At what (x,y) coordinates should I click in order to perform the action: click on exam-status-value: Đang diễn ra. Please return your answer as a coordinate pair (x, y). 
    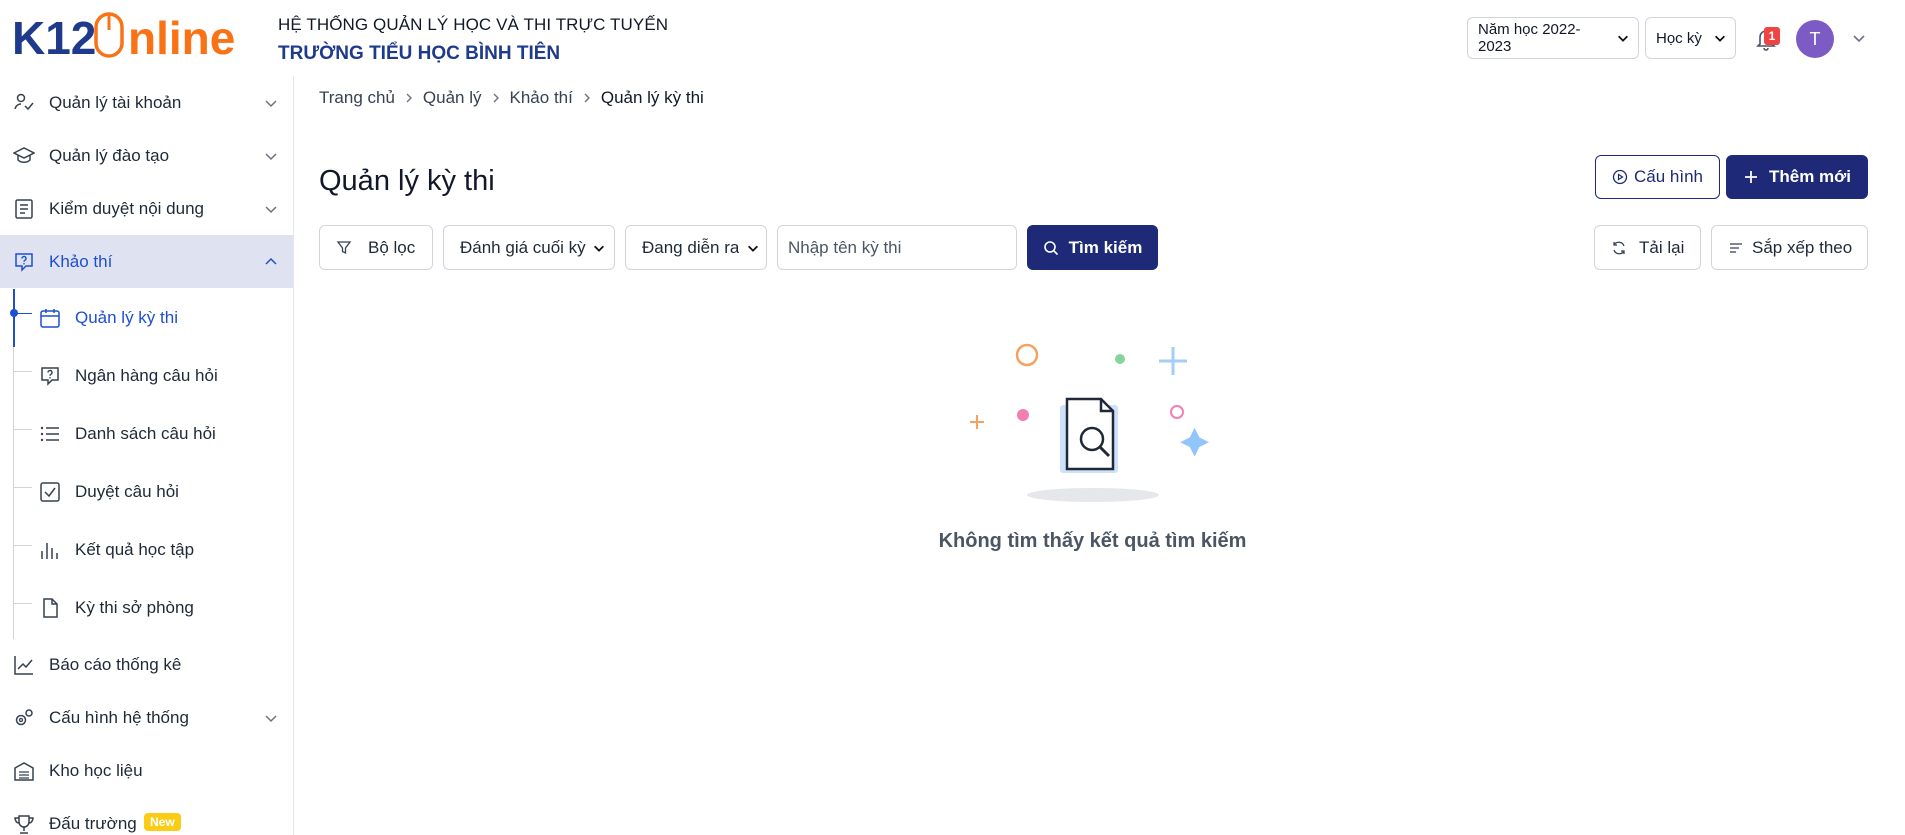
    Looking at the image, I should click on (691, 247).